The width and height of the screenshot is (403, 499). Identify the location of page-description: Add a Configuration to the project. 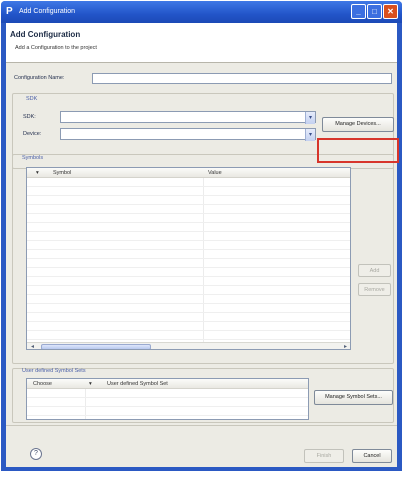
(56, 48).